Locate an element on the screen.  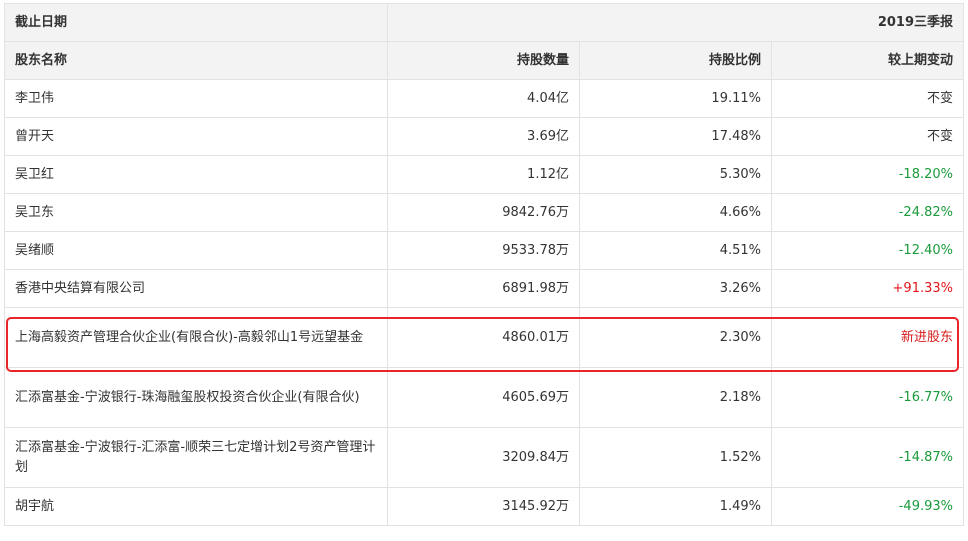
table-row: 香港中央结算有限公司 6891.98万 3.26% +91.33% is located at coordinates (484, 288).